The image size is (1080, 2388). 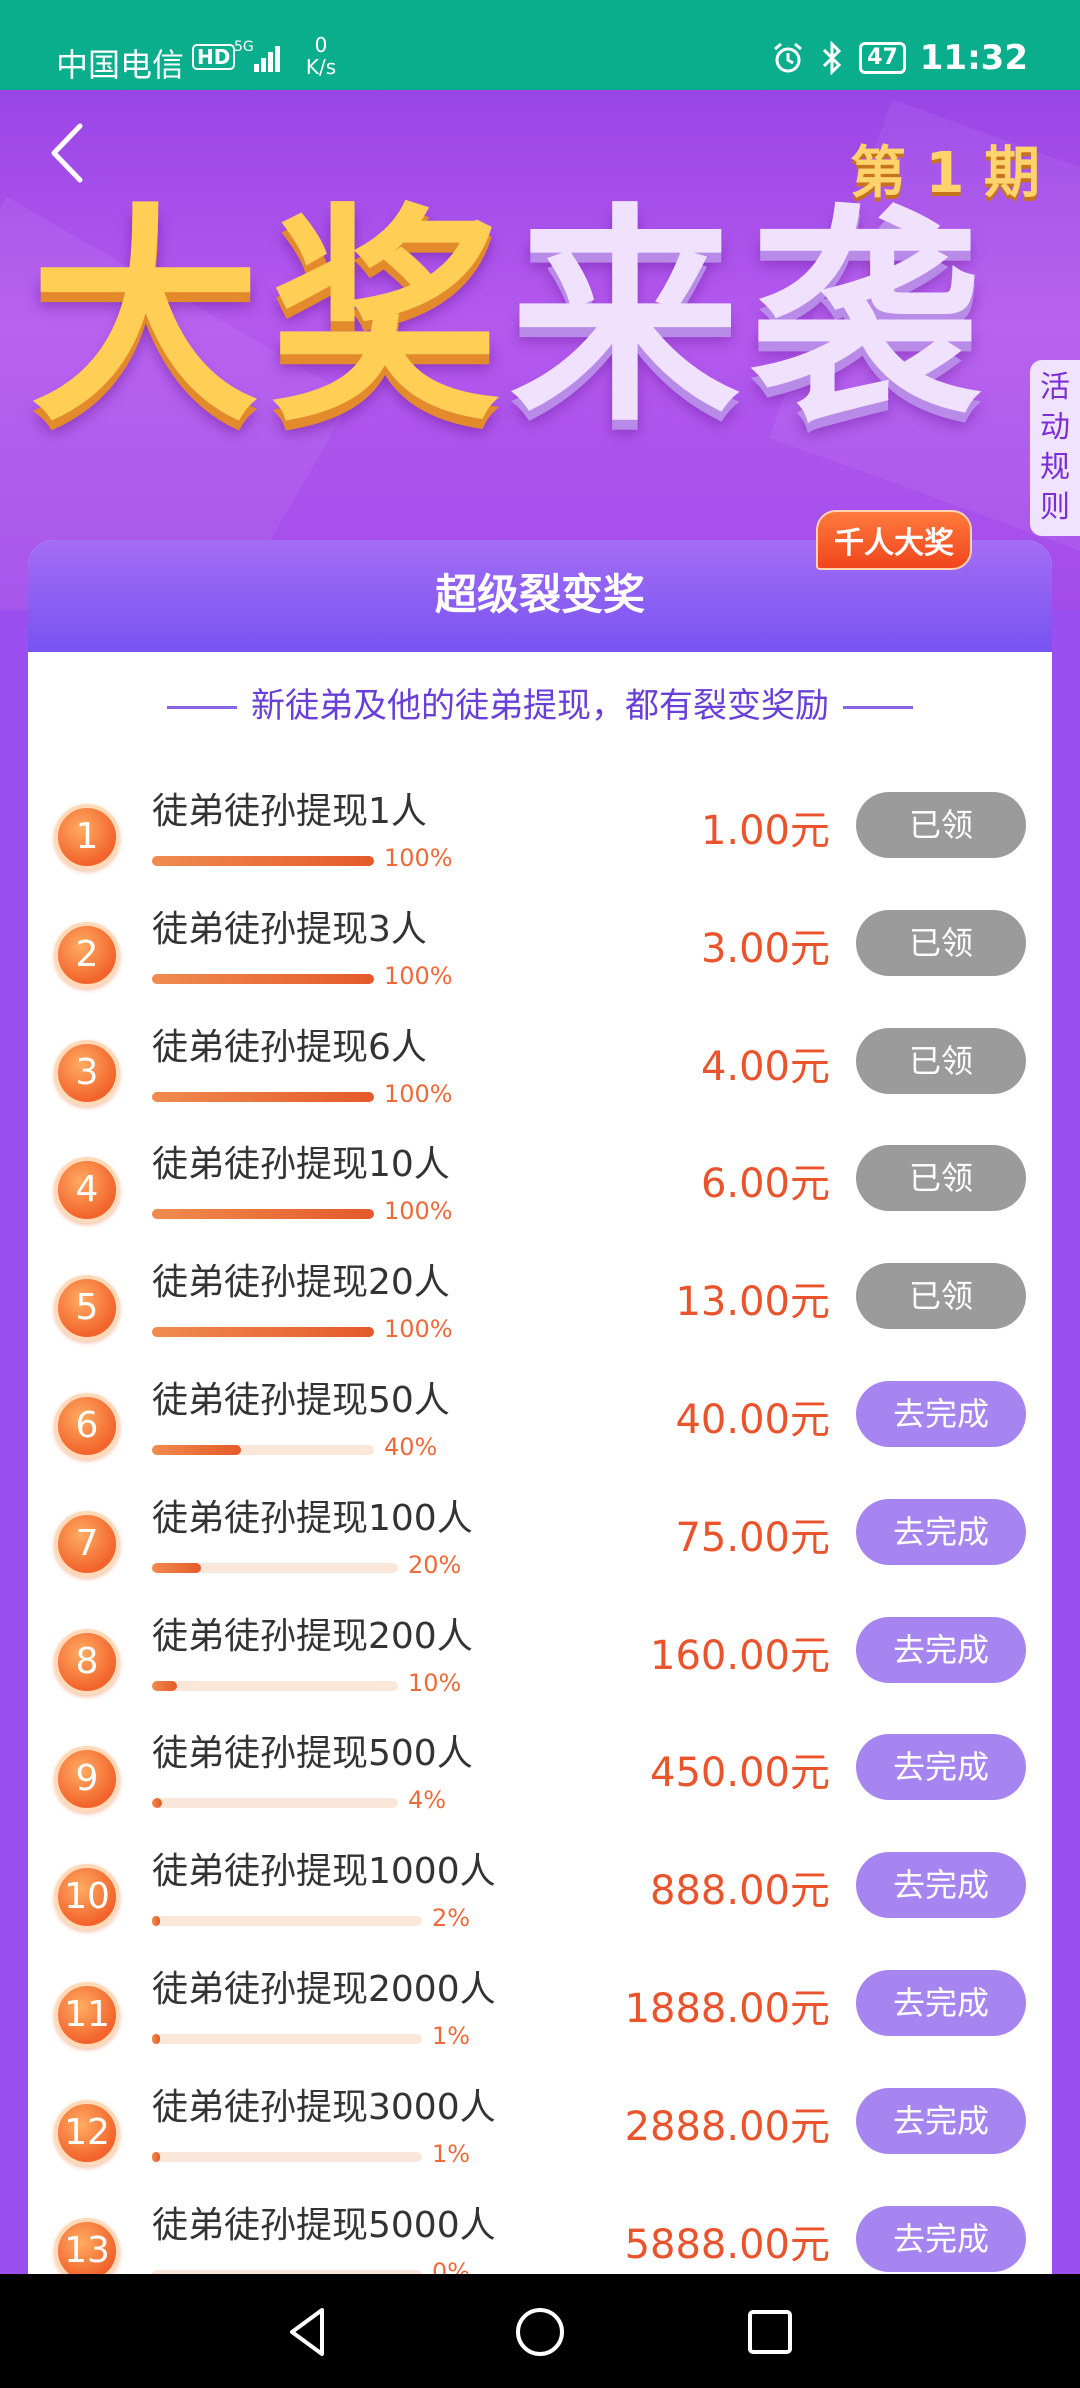 I want to click on task-row: 11 徒弟徒孙提现2000人 1% 1888.00元 去完成, so click(x=540, y=2019).